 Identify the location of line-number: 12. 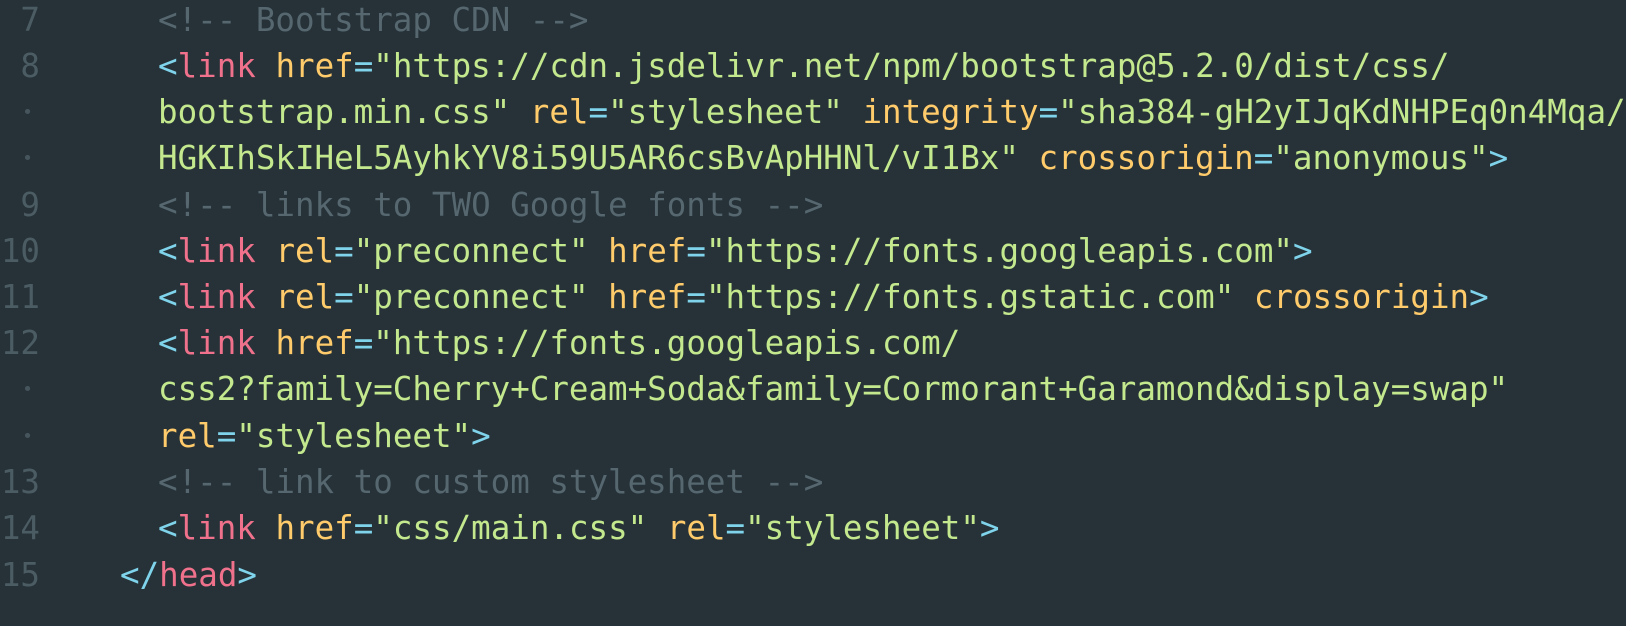
(20, 343).